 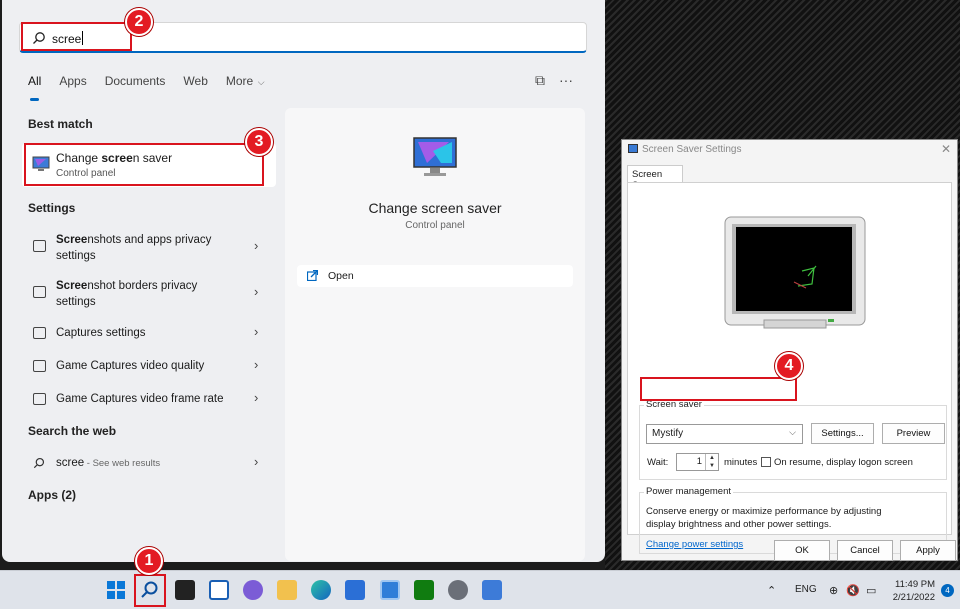 What do you see at coordinates (139, 22) in the screenshot?
I see `step-badge-2: 2` at bounding box center [139, 22].